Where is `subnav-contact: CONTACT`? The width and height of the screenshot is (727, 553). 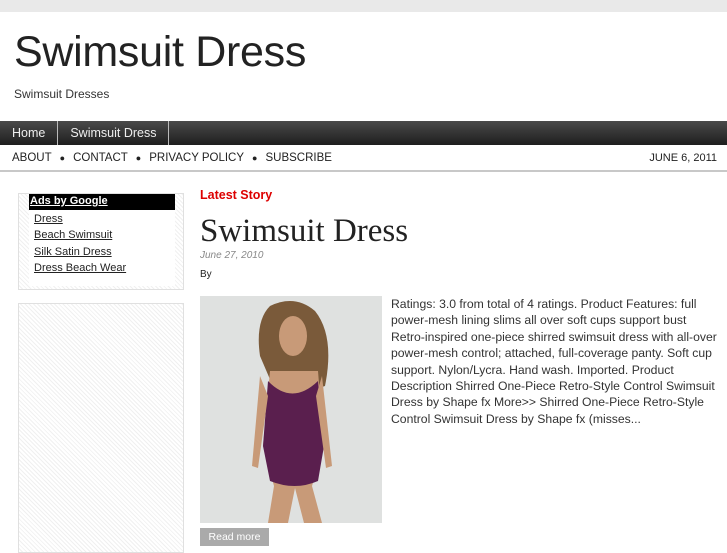
subnav-contact: CONTACT is located at coordinates (100, 158).